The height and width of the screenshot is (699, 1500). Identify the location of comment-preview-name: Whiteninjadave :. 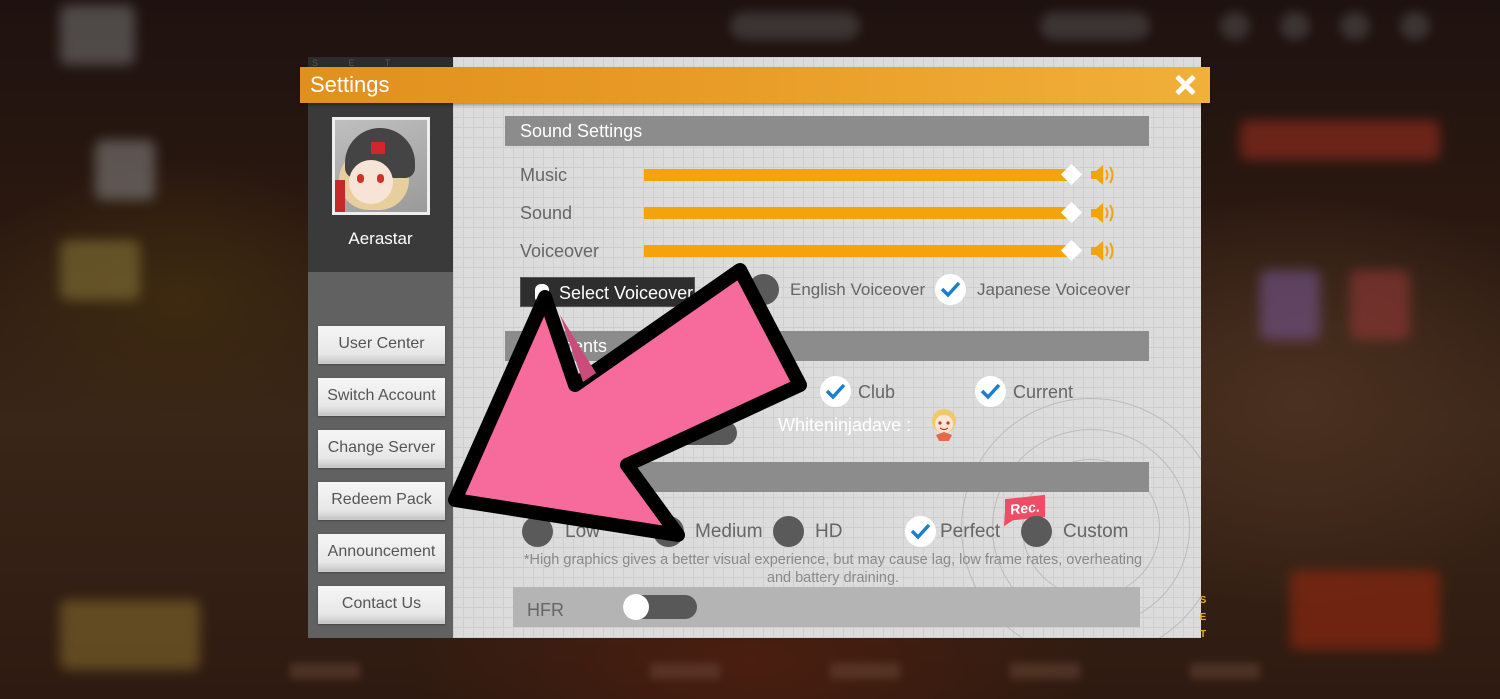
(845, 425).